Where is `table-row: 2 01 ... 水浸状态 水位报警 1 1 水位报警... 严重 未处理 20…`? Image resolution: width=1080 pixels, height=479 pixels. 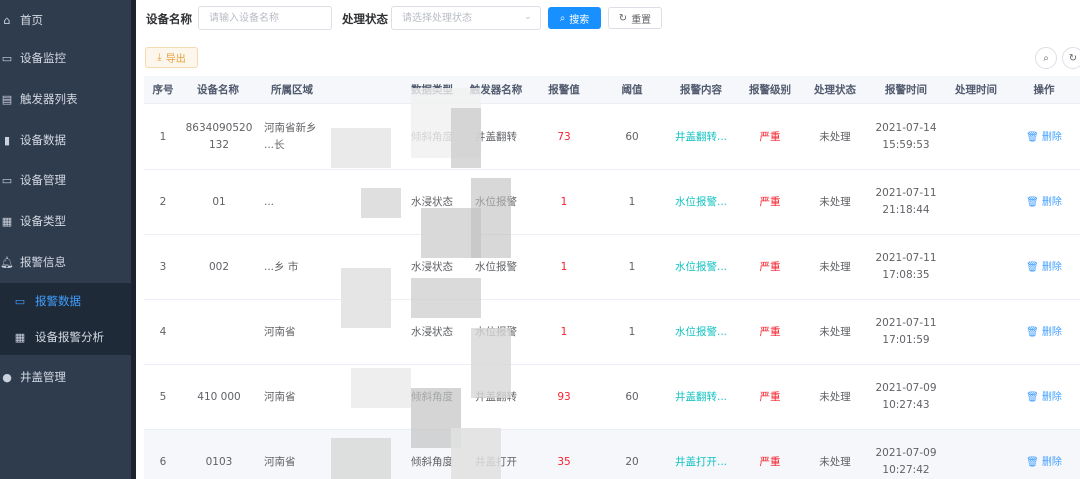
table-row: 2 01 ... 水浸状态 水位报警 1 1 水位报警... 严重 未处理 20… is located at coordinates (612, 202).